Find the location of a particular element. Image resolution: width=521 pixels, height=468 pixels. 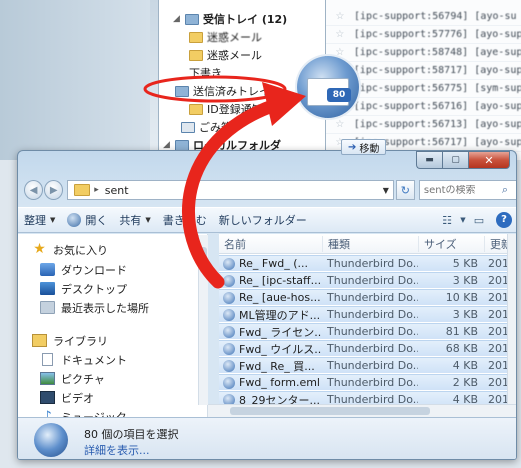

nav-label: デスクトップ is located at coordinates (94, 289).